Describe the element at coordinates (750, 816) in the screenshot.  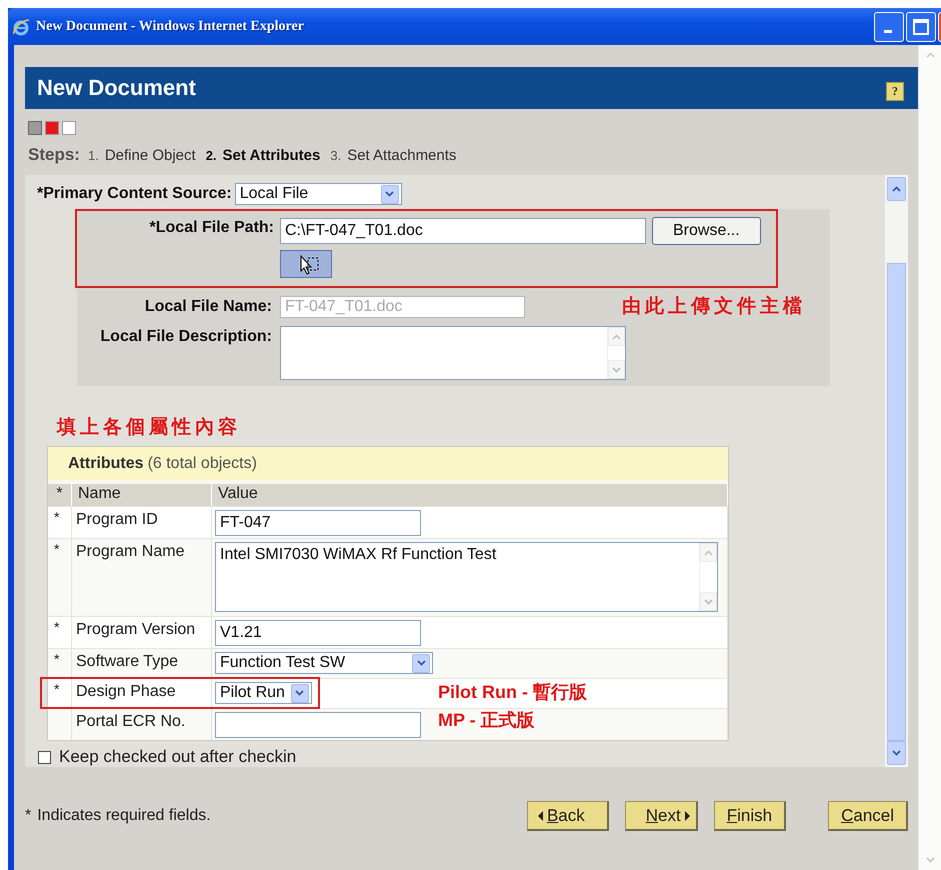
I see `wizard-button: Finish` at that location.